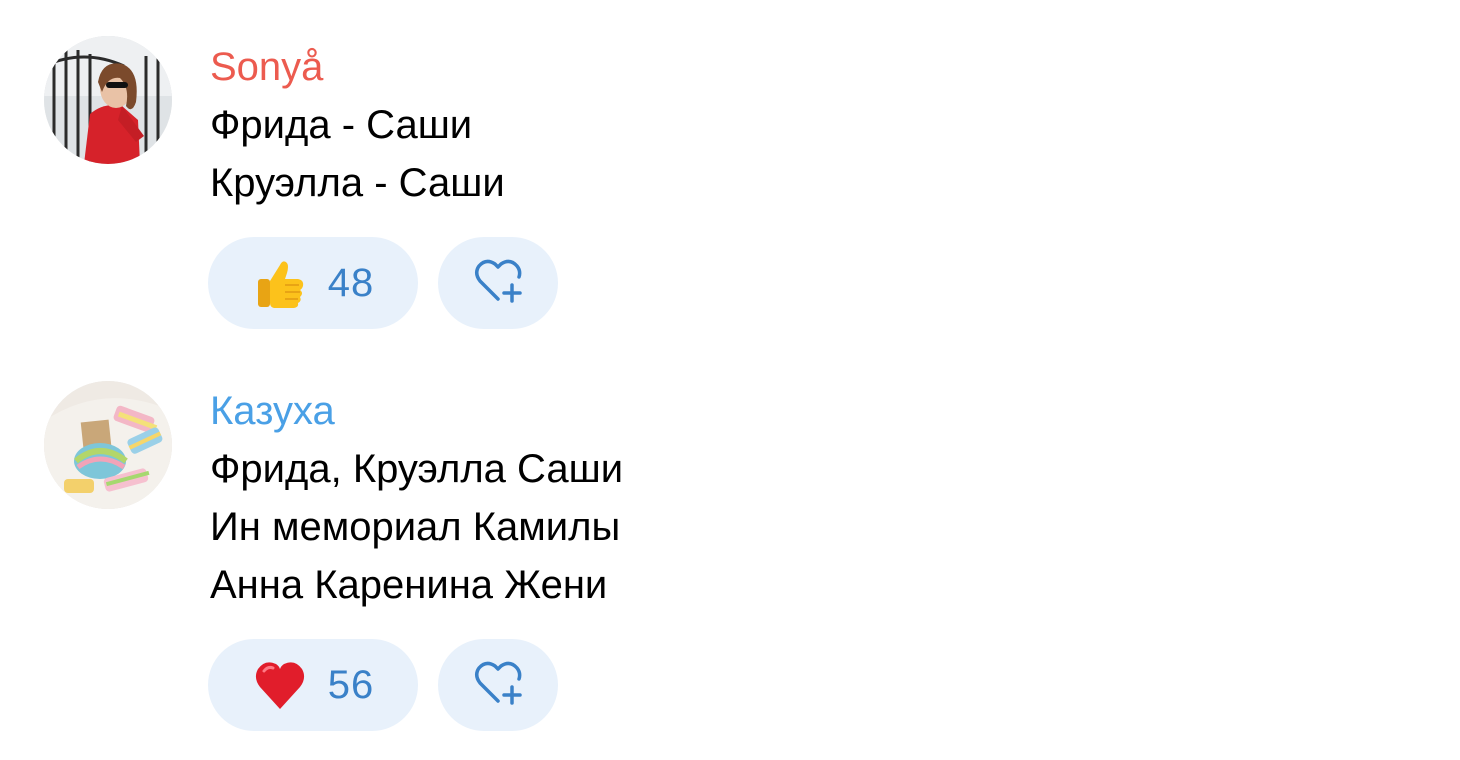 Image resolution: width=1460 pixels, height=760 pixels. I want to click on comment-actions: 48, so click(383, 283).